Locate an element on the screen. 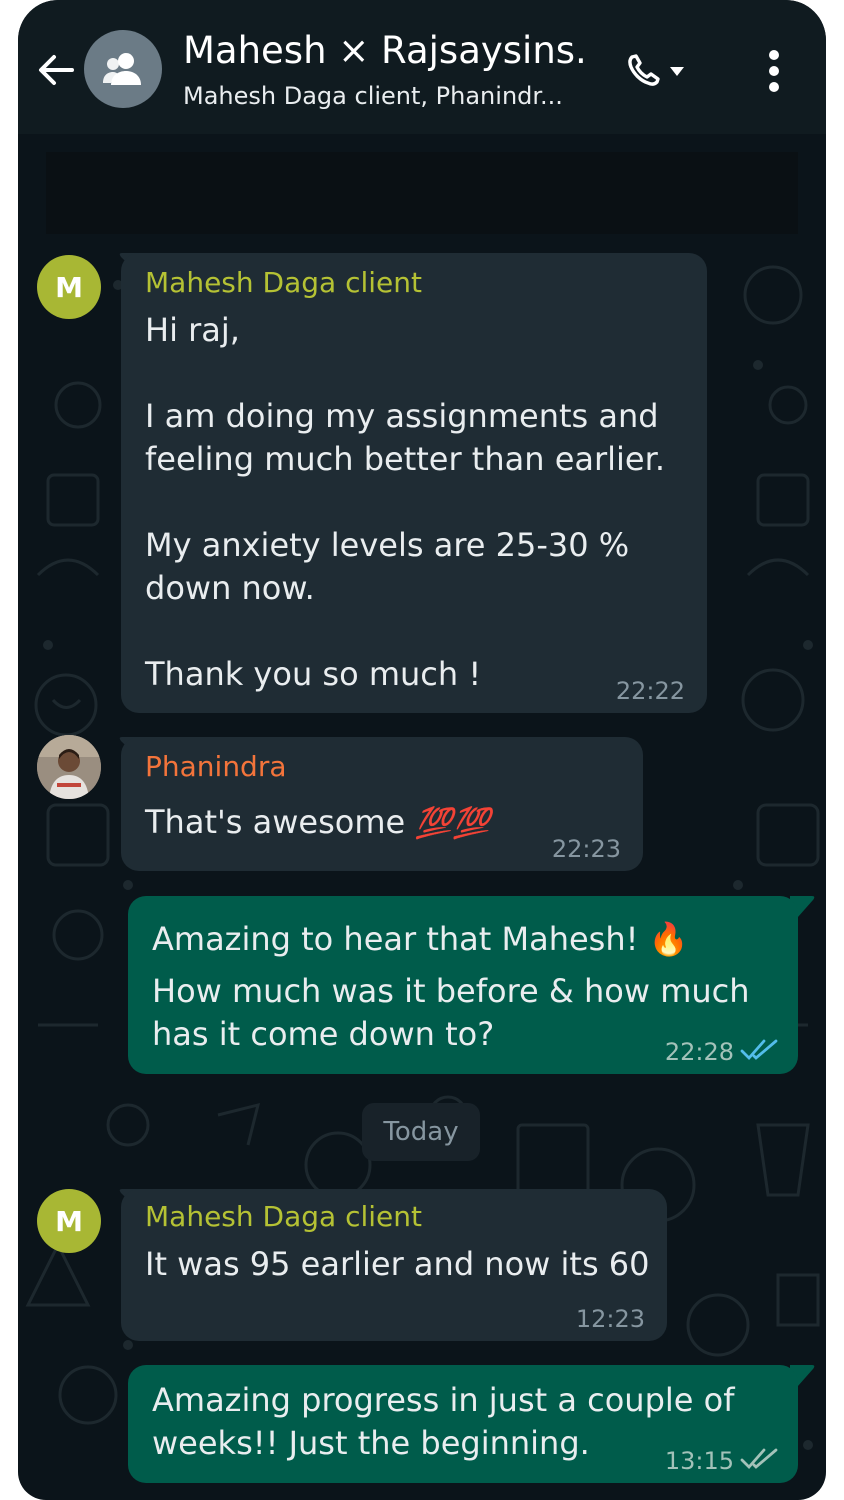 The height and width of the screenshot is (1500, 844). sender-name: Phanindra is located at coordinates (216, 767).